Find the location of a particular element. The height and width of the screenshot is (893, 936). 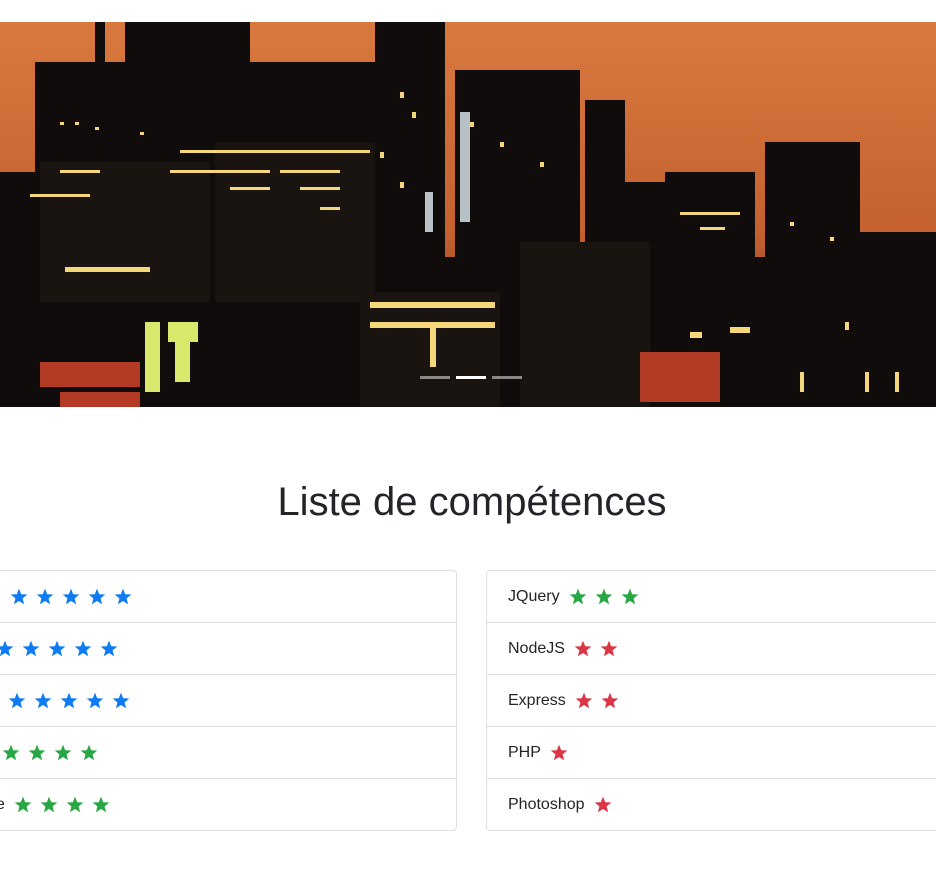

skill-row: JQuery is located at coordinates (711, 597).